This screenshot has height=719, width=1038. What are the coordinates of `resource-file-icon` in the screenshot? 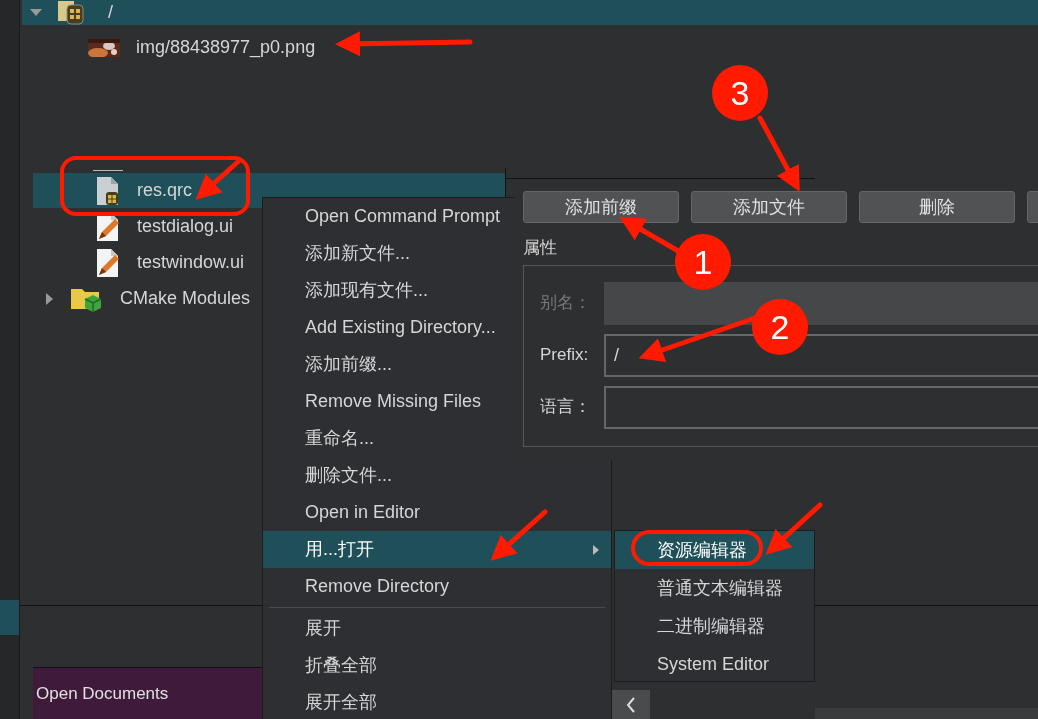 It's located at (108, 190).